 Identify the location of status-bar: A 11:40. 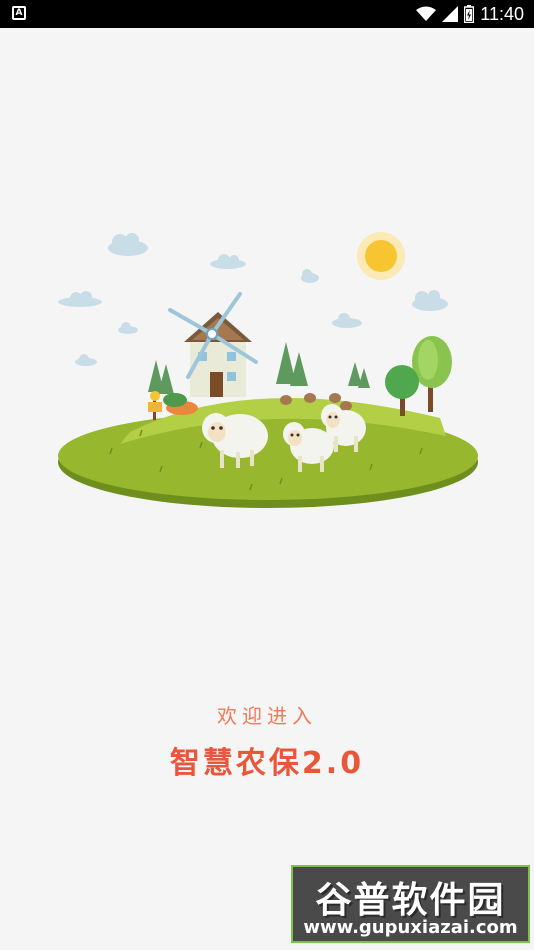
(267, 14).